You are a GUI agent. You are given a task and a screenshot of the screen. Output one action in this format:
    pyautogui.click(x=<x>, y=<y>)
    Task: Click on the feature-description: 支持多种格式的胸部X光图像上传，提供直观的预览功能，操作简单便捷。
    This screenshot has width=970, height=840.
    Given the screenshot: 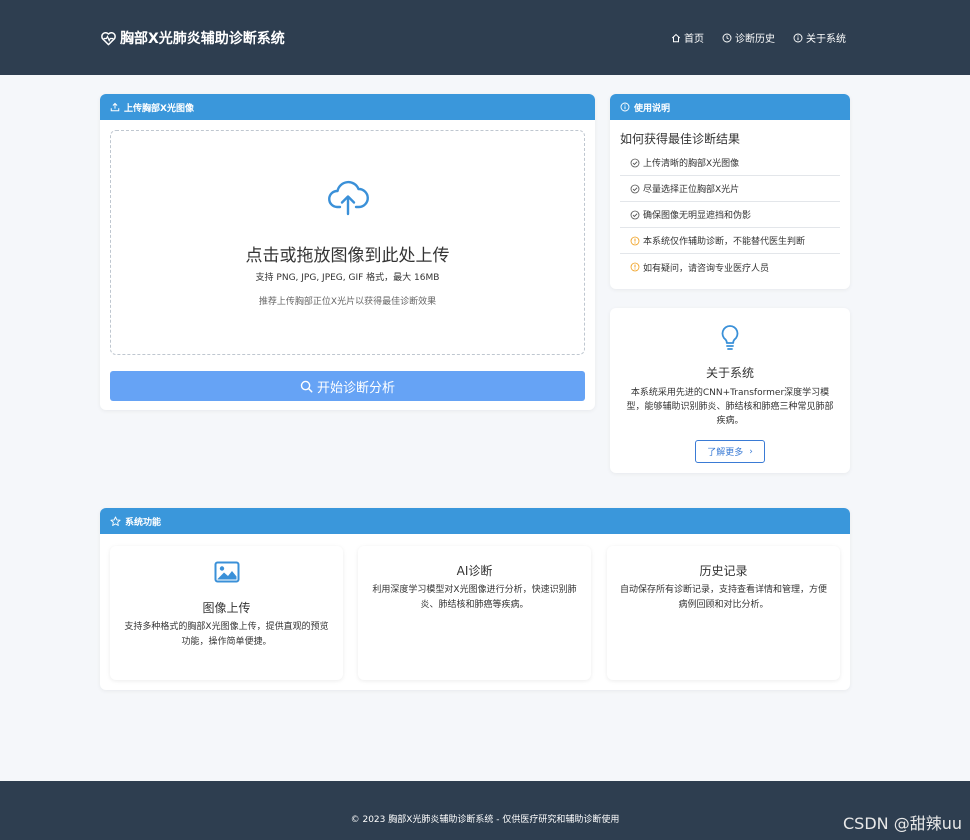 What is the action you would take?
    pyautogui.click(x=226, y=634)
    